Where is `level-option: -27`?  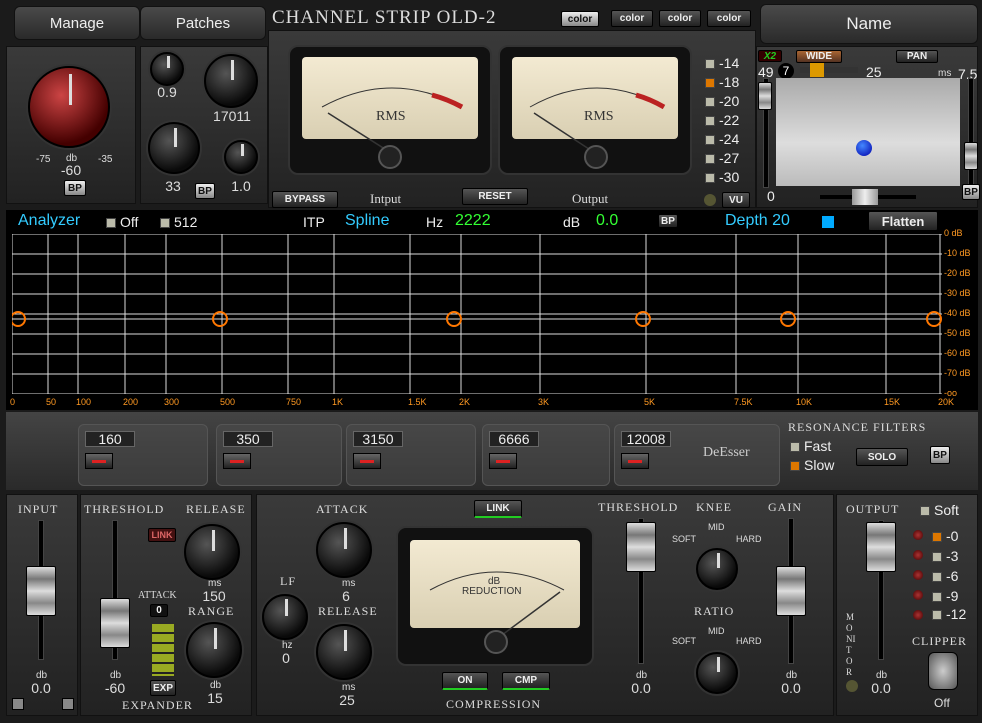 level-option: -27 is located at coordinates (722, 158).